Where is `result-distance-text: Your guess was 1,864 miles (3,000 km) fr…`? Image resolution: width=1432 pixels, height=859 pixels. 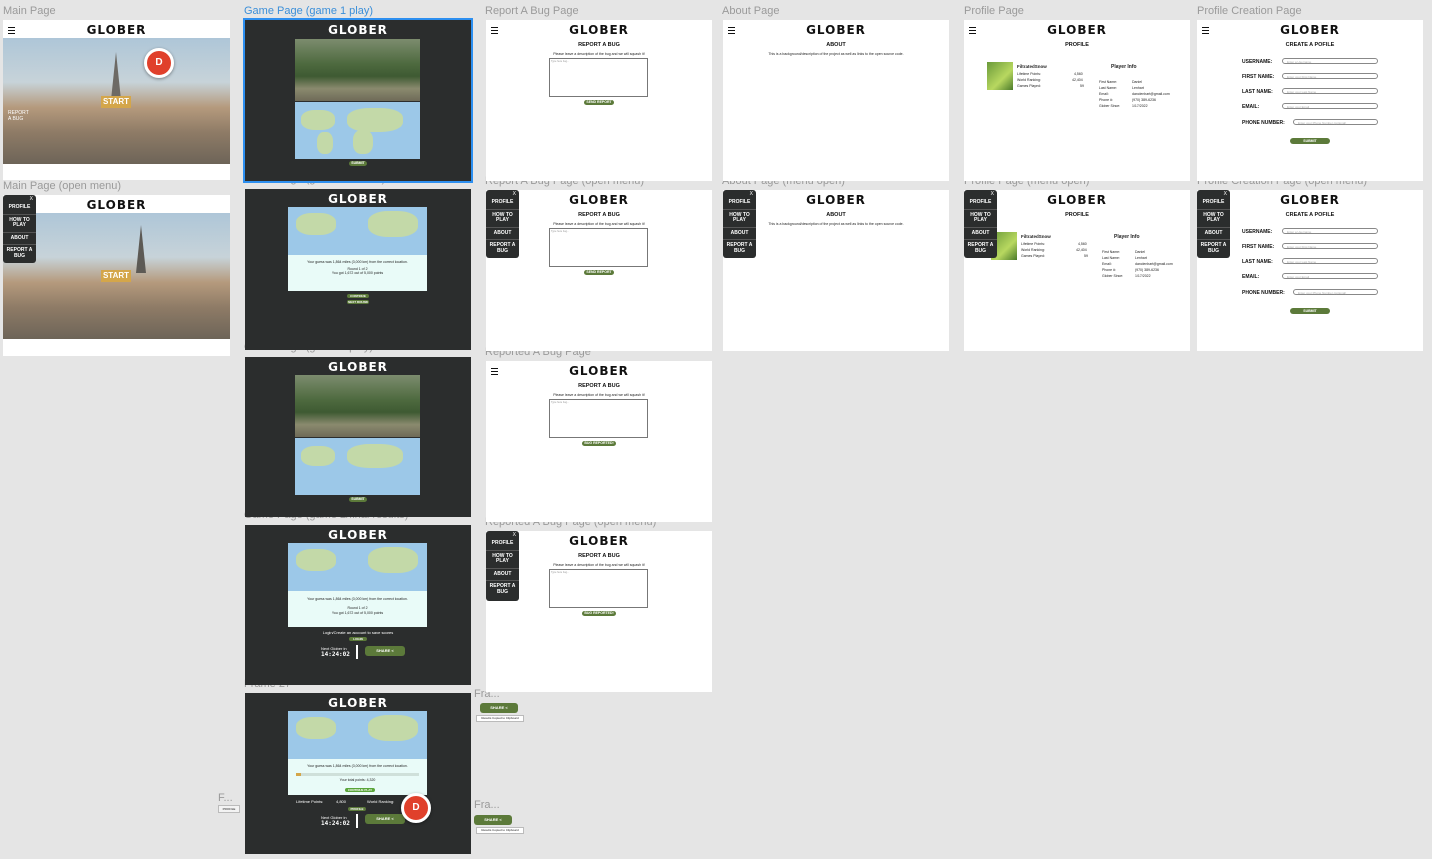
result-distance-text: Your guess was 1,864 miles (3,000 km) fr… is located at coordinates (357, 262).